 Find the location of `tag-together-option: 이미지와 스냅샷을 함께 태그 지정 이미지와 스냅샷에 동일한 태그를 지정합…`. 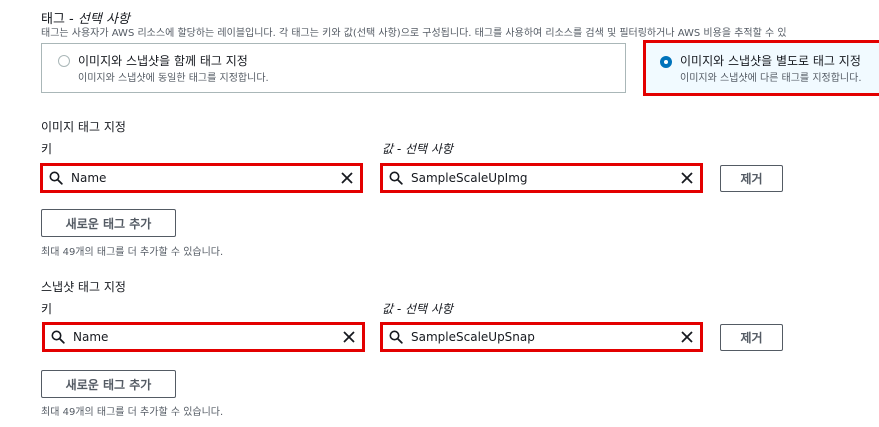

tag-together-option: 이미지와 스냅샷을 함께 태그 지정 이미지와 스냅샷에 동일한 태그를 지정합… is located at coordinates (333, 68).